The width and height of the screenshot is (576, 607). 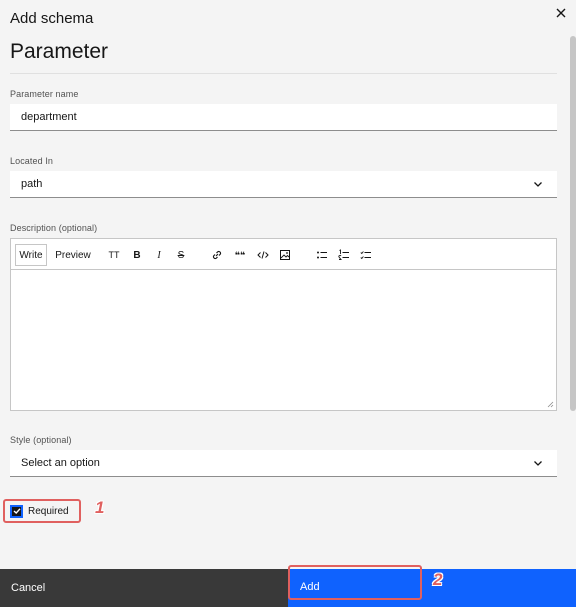 I want to click on tab-preview: Preview, so click(x=73, y=255).